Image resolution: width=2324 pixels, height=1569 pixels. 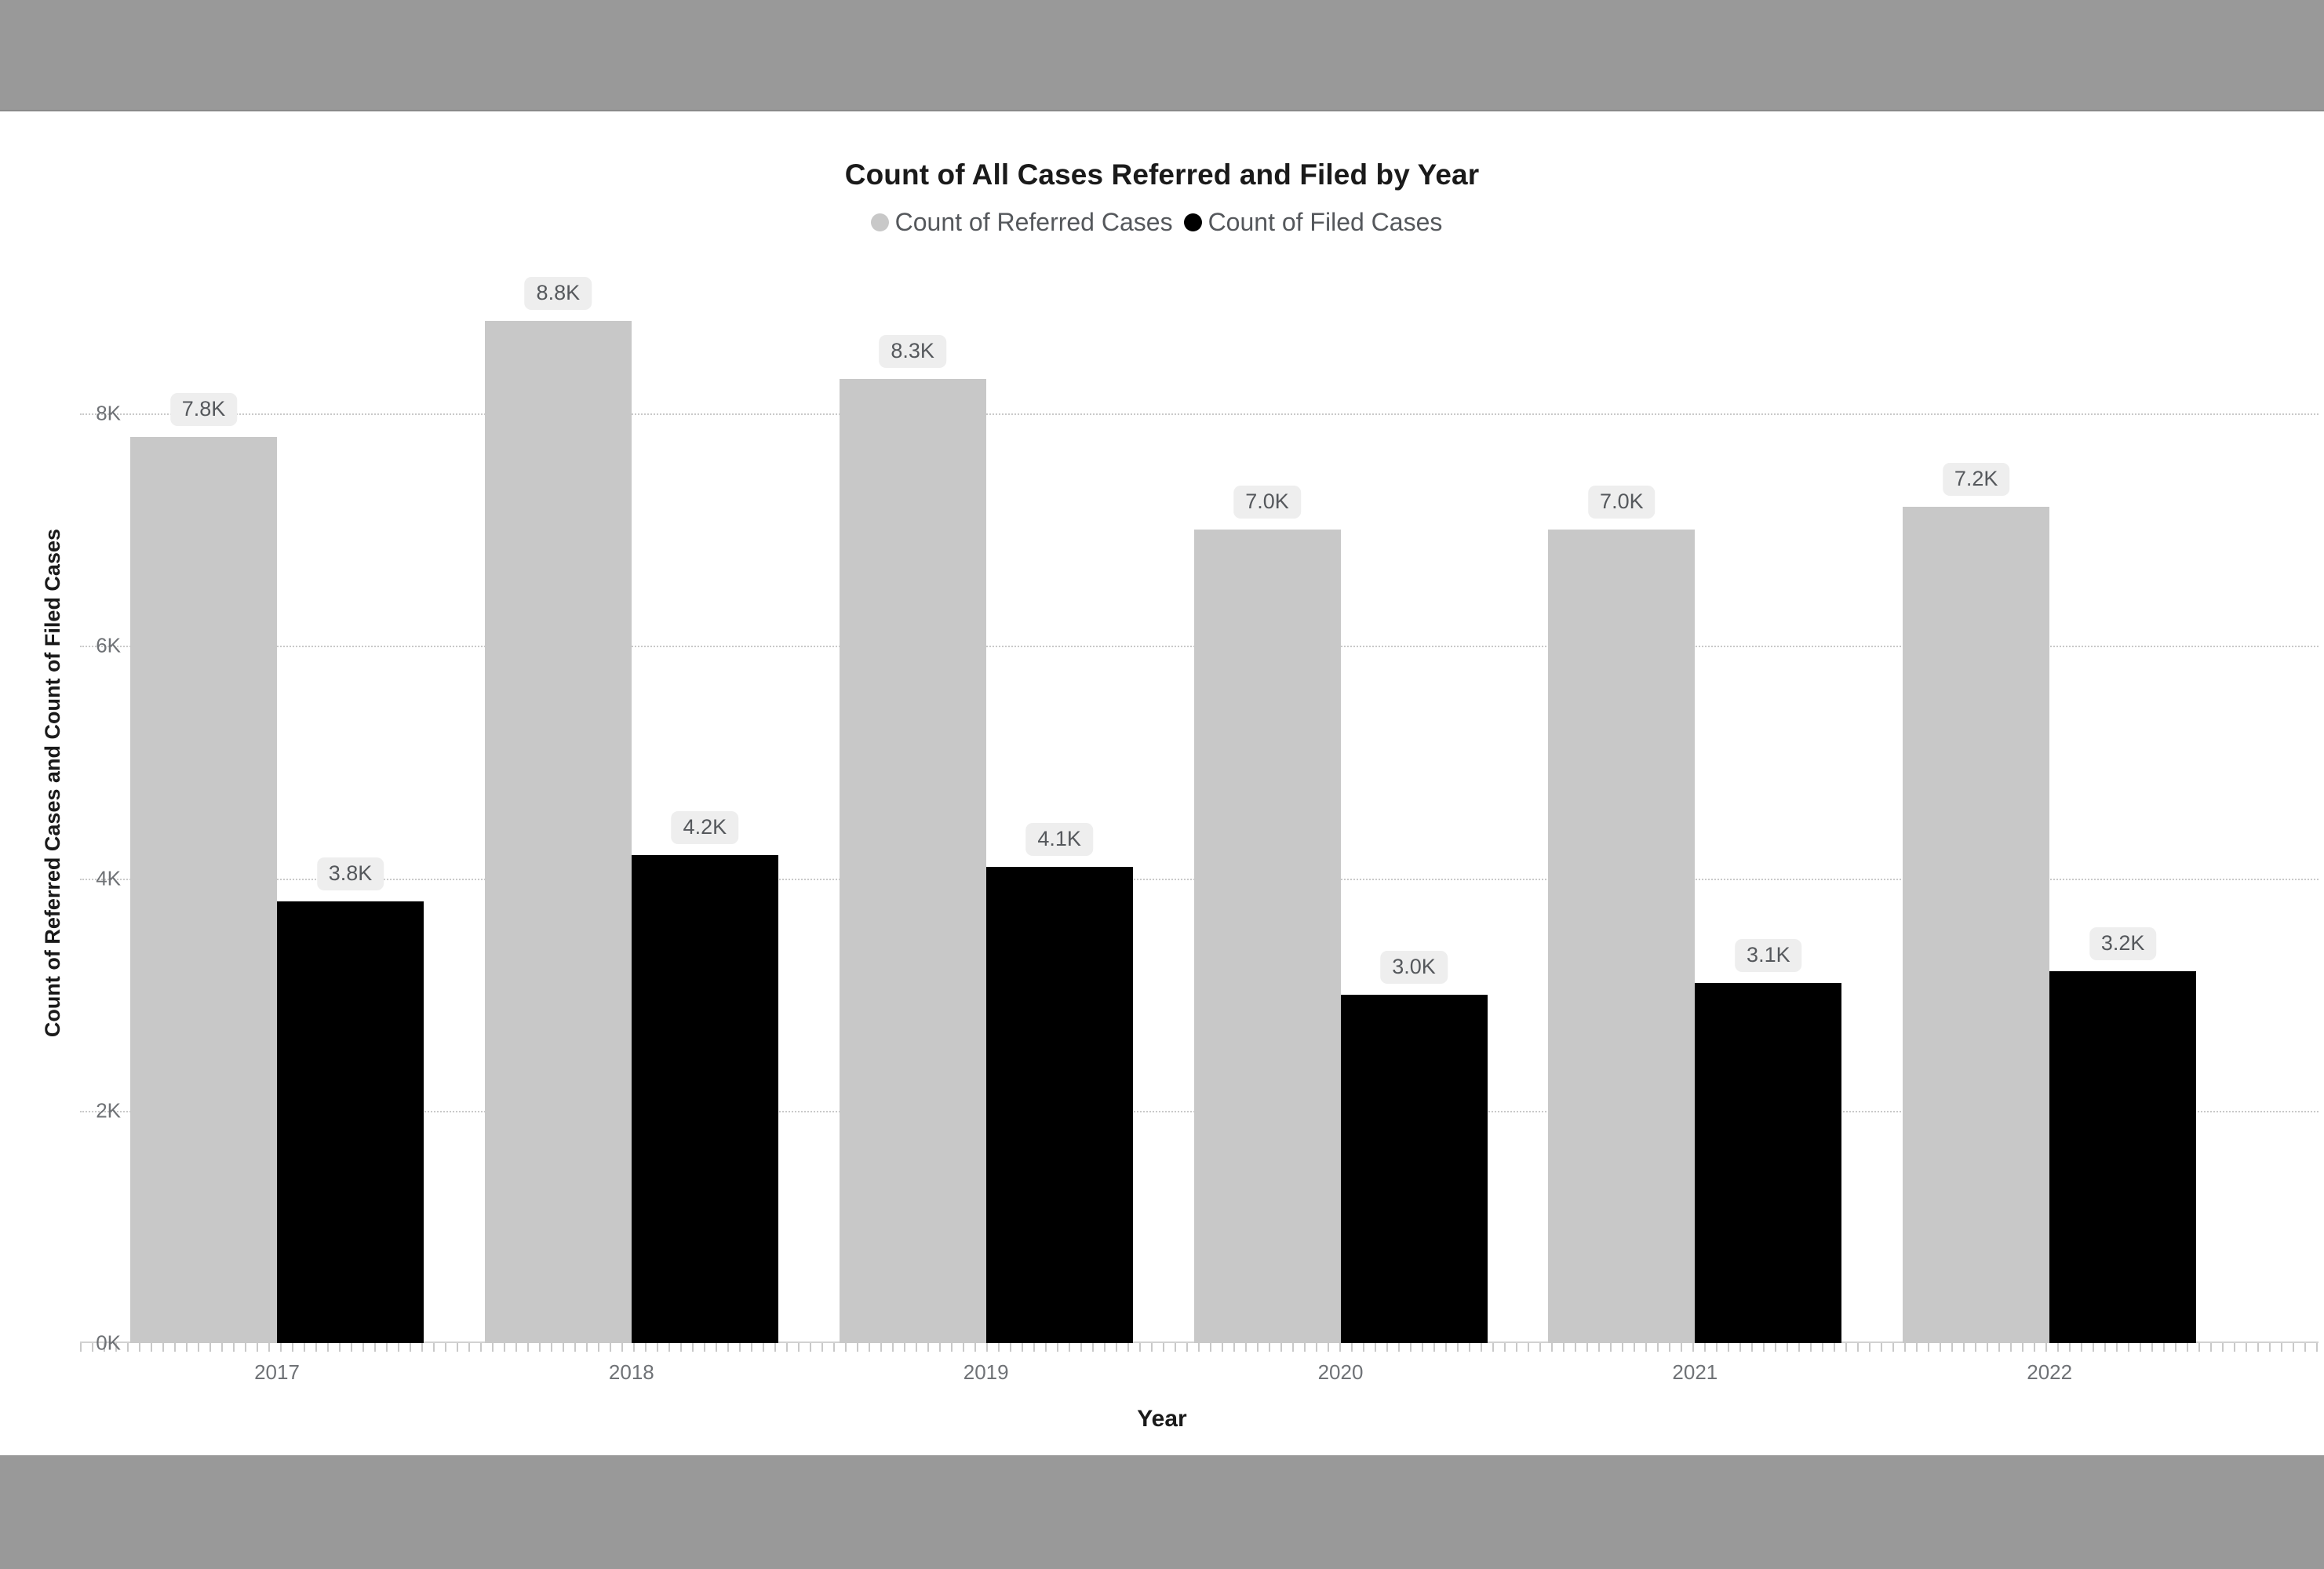 I want to click on bar-filed-2018, so click(x=705, y=1098).